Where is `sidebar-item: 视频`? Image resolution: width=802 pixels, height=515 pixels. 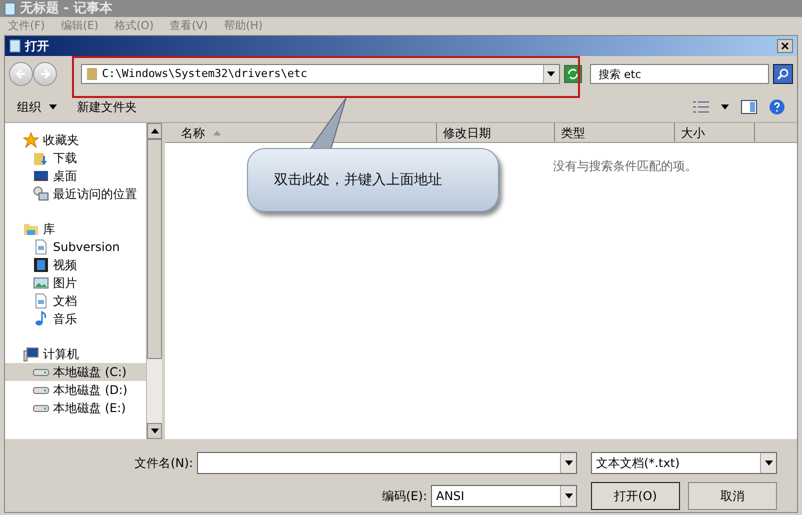 sidebar-item: 视频 is located at coordinates (75, 265).